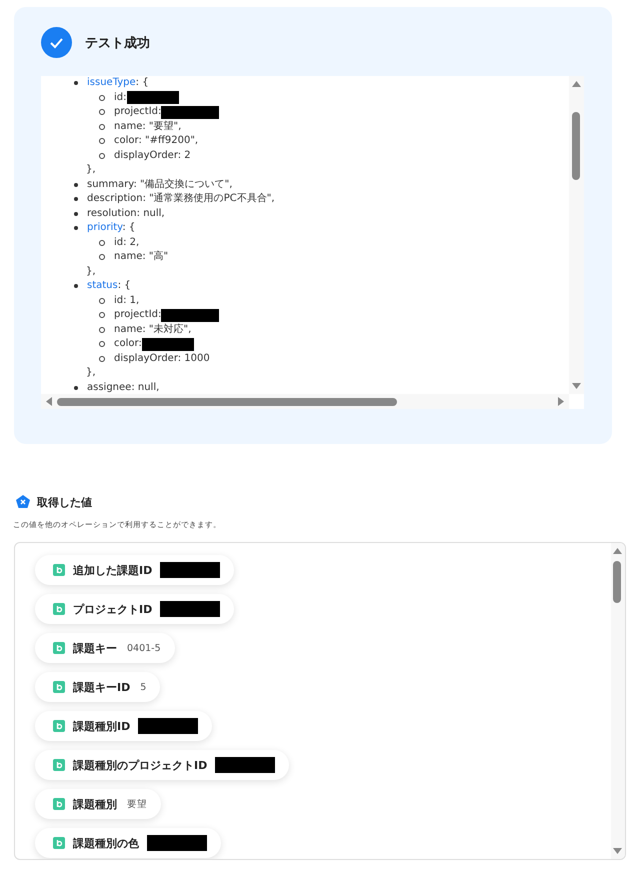 The width and height of the screenshot is (632, 872). Describe the element at coordinates (117, 43) in the screenshot. I see `result-title: テスト成功` at that location.